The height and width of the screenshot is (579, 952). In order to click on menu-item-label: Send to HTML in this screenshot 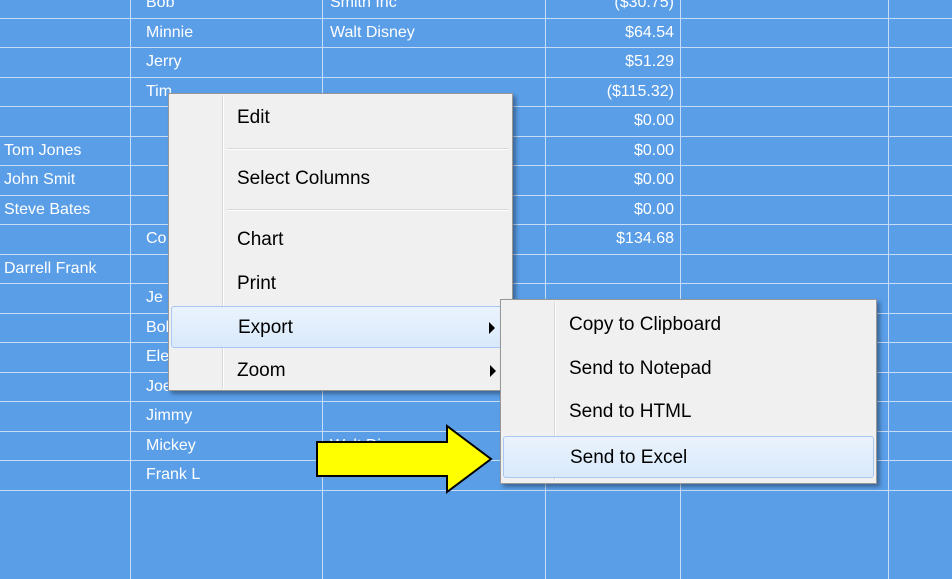, I will do `click(630, 411)`.